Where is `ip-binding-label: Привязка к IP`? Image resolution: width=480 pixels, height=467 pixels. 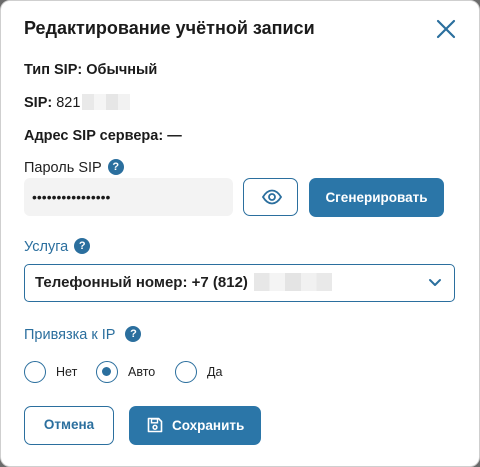
ip-binding-label: Привязка к IP is located at coordinates (70, 335).